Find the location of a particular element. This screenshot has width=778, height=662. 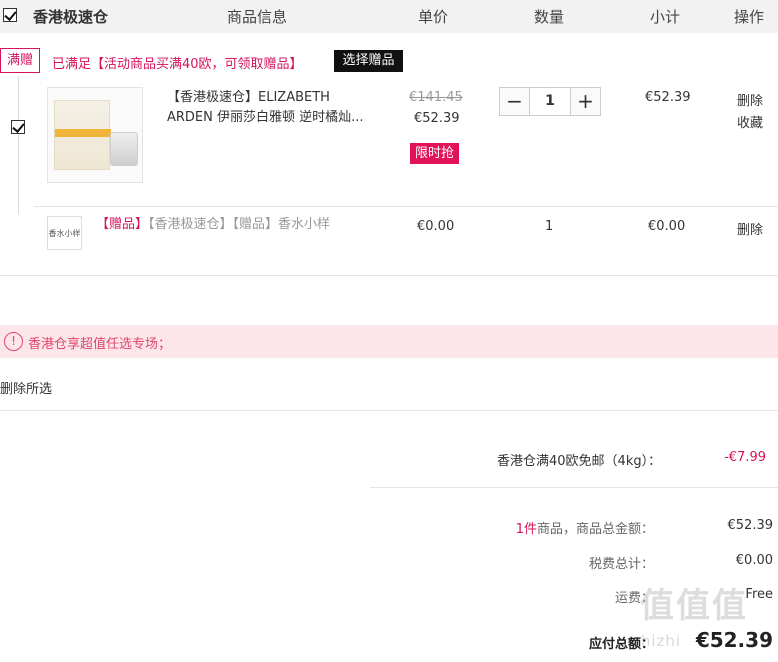

item-count: 1件 is located at coordinates (526, 529).